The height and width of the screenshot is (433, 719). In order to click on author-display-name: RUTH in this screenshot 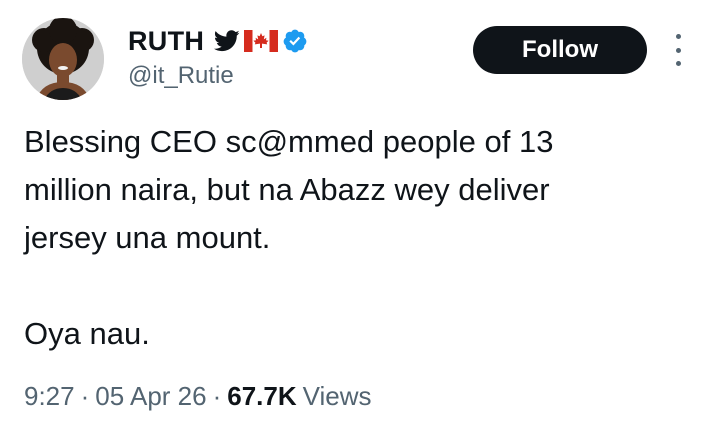, I will do `click(166, 41)`.